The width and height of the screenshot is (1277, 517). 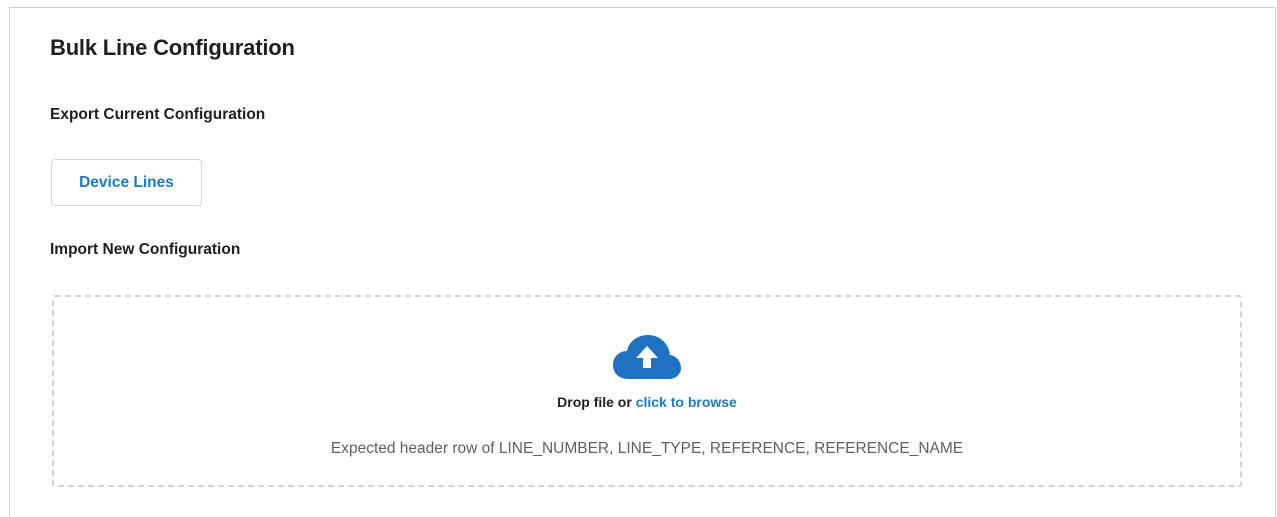 I want to click on device-lines-button: Device Lines, so click(x=126, y=182).